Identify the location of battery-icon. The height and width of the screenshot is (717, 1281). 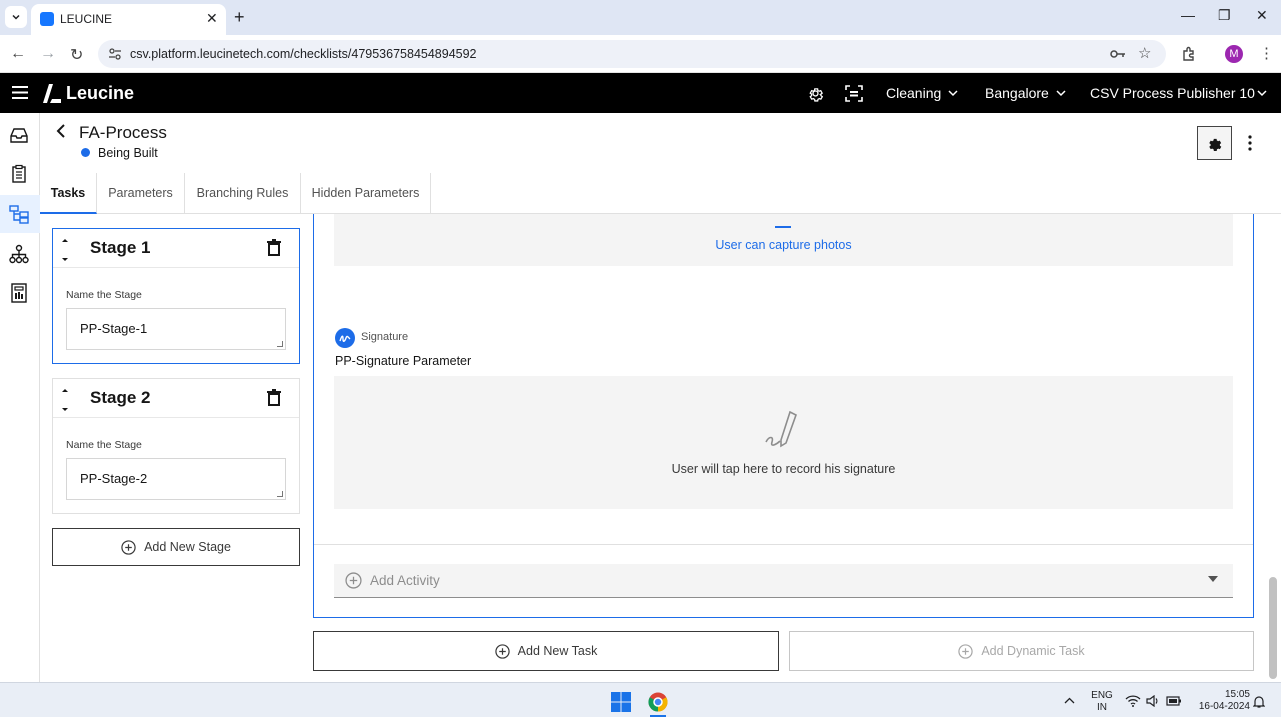
(1174, 701).